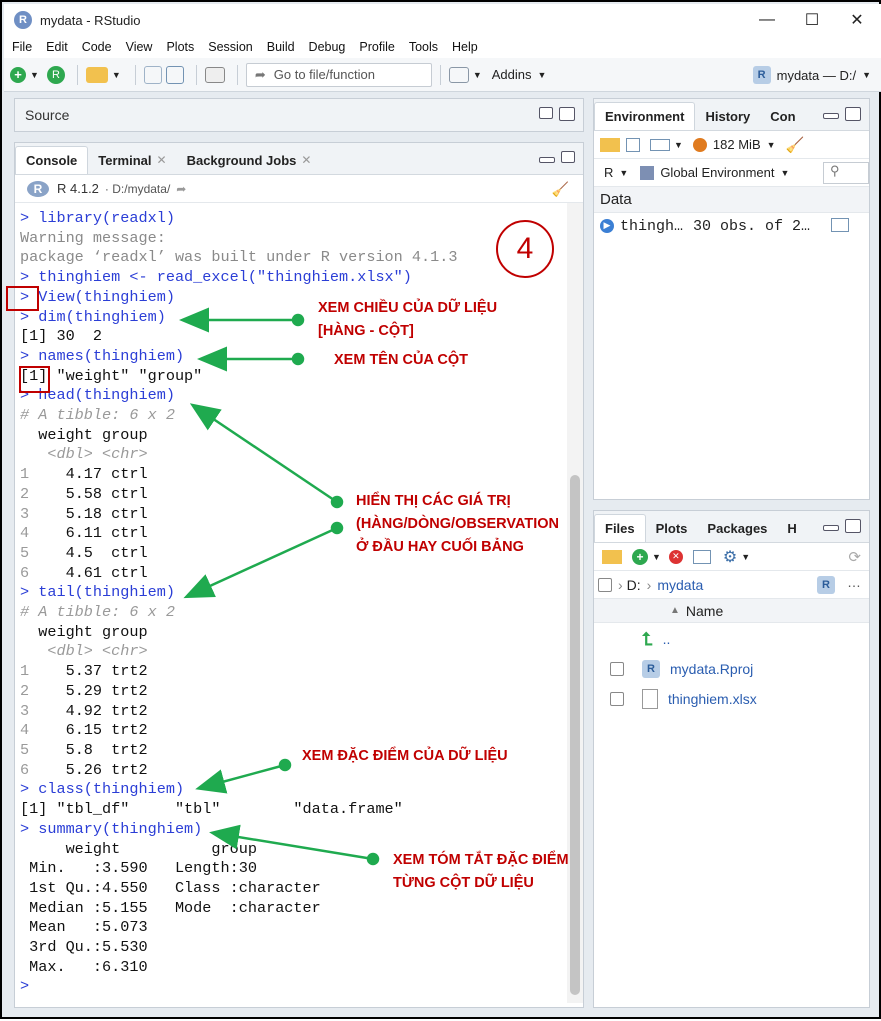 The width and height of the screenshot is (881, 1021). Describe the element at coordinates (842, 114) in the screenshot. I see `environment-pane-controls` at that location.